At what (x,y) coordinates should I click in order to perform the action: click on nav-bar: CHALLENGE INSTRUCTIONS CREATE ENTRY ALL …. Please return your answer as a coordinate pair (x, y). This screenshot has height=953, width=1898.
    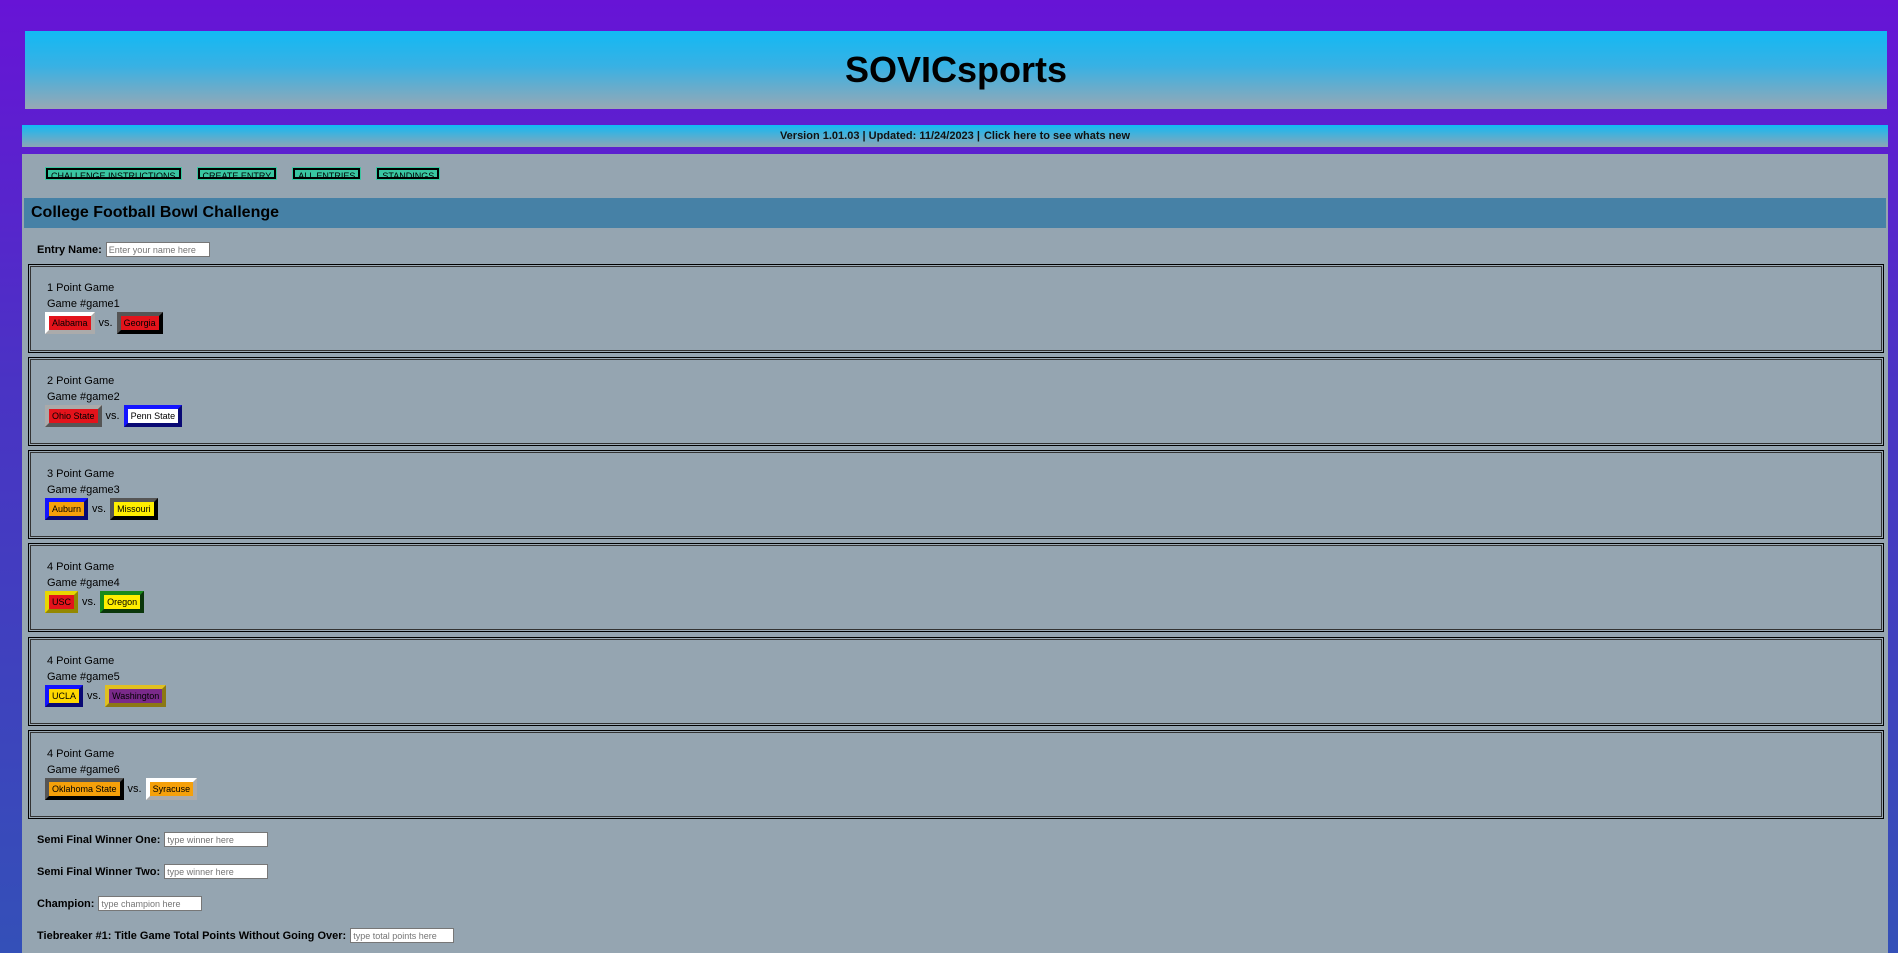
    Looking at the image, I should click on (250, 174).